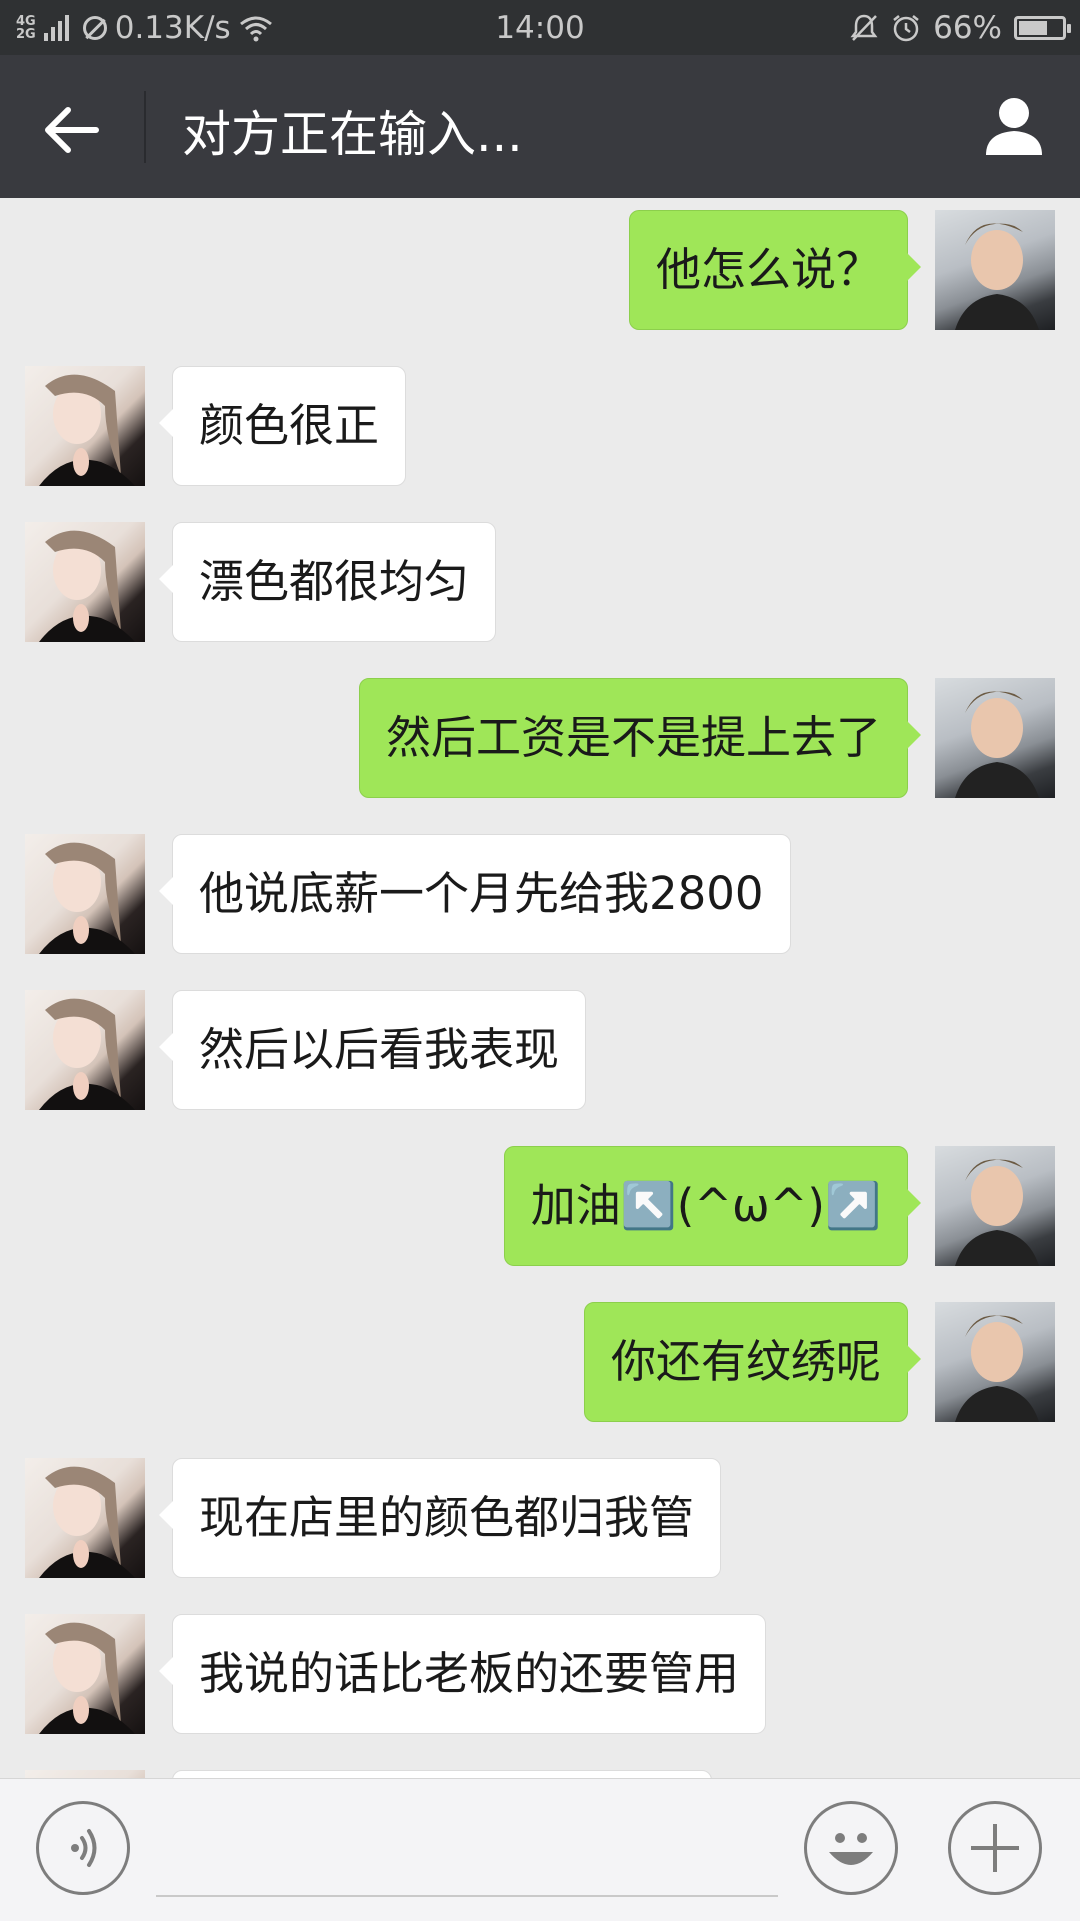  What do you see at coordinates (640, 738) in the screenshot?
I see `message-bubble: 然后工资是不是提上去了` at bounding box center [640, 738].